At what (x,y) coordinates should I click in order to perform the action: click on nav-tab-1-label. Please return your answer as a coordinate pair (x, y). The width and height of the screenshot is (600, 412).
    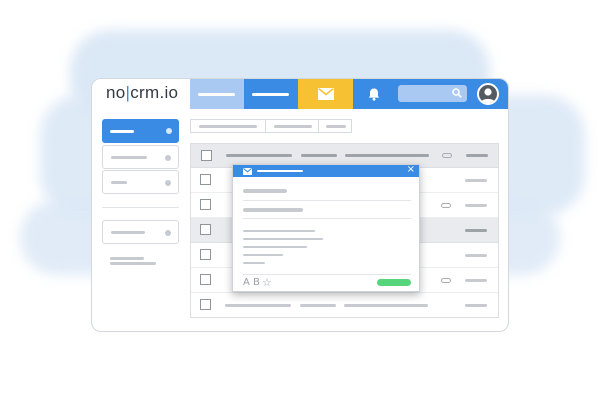
    Looking at the image, I should click on (216, 94).